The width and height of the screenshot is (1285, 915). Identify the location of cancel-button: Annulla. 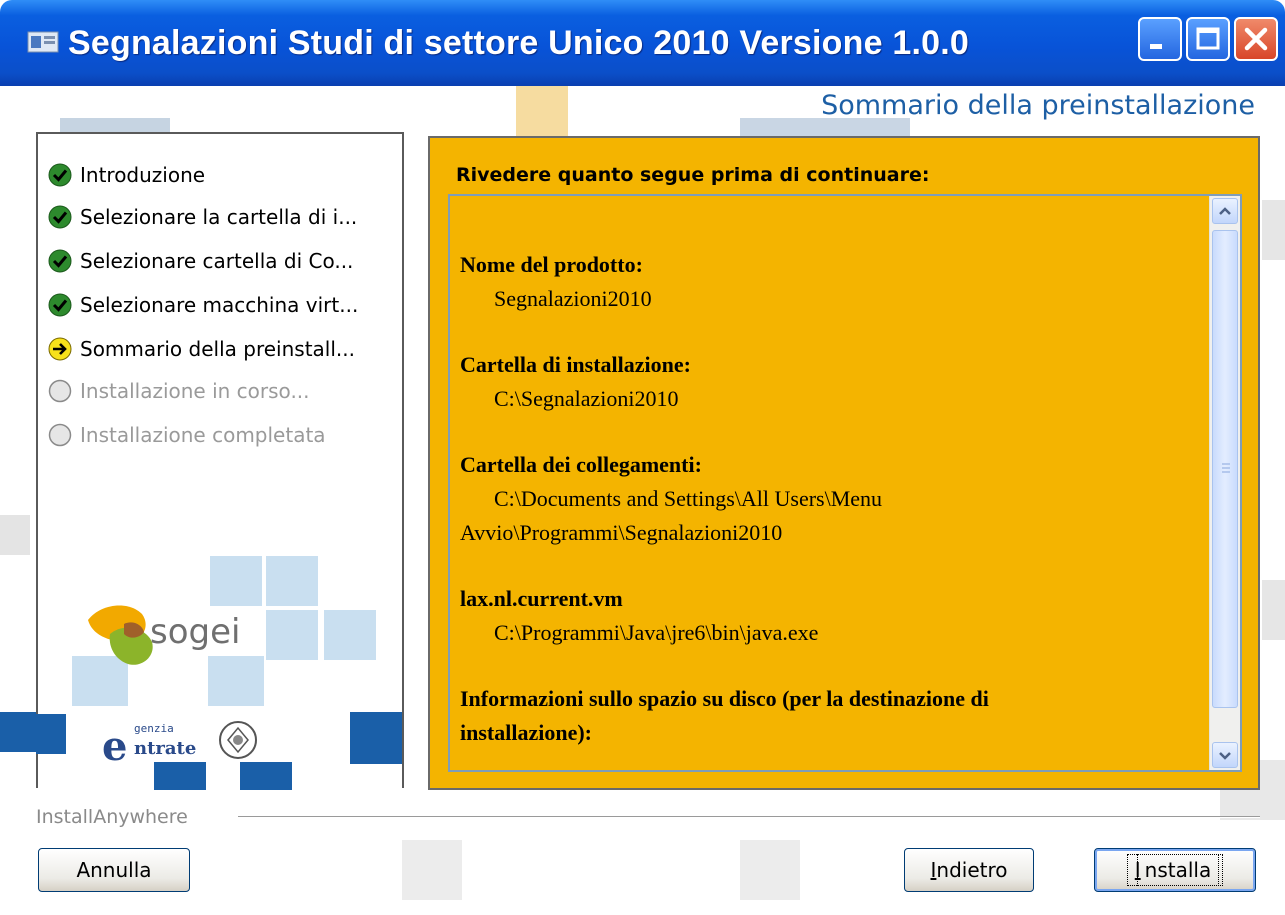
(114, 870).